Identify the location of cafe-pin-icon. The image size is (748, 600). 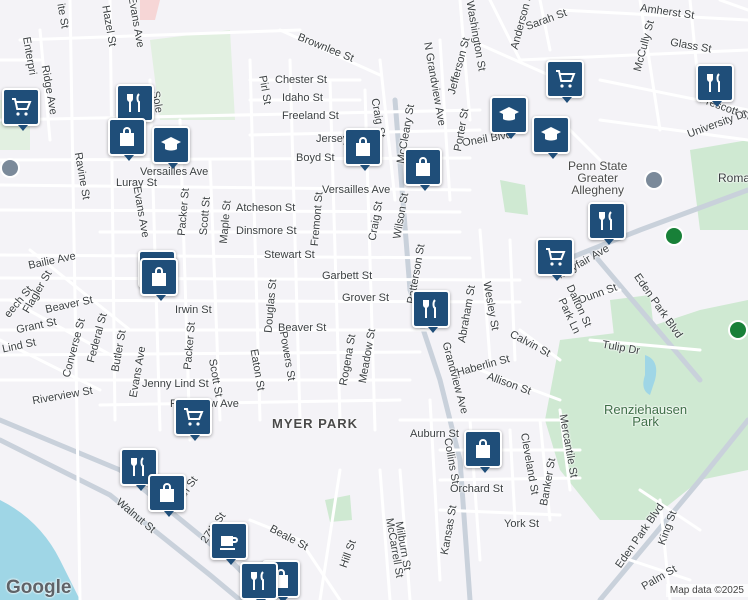
(229, 543).